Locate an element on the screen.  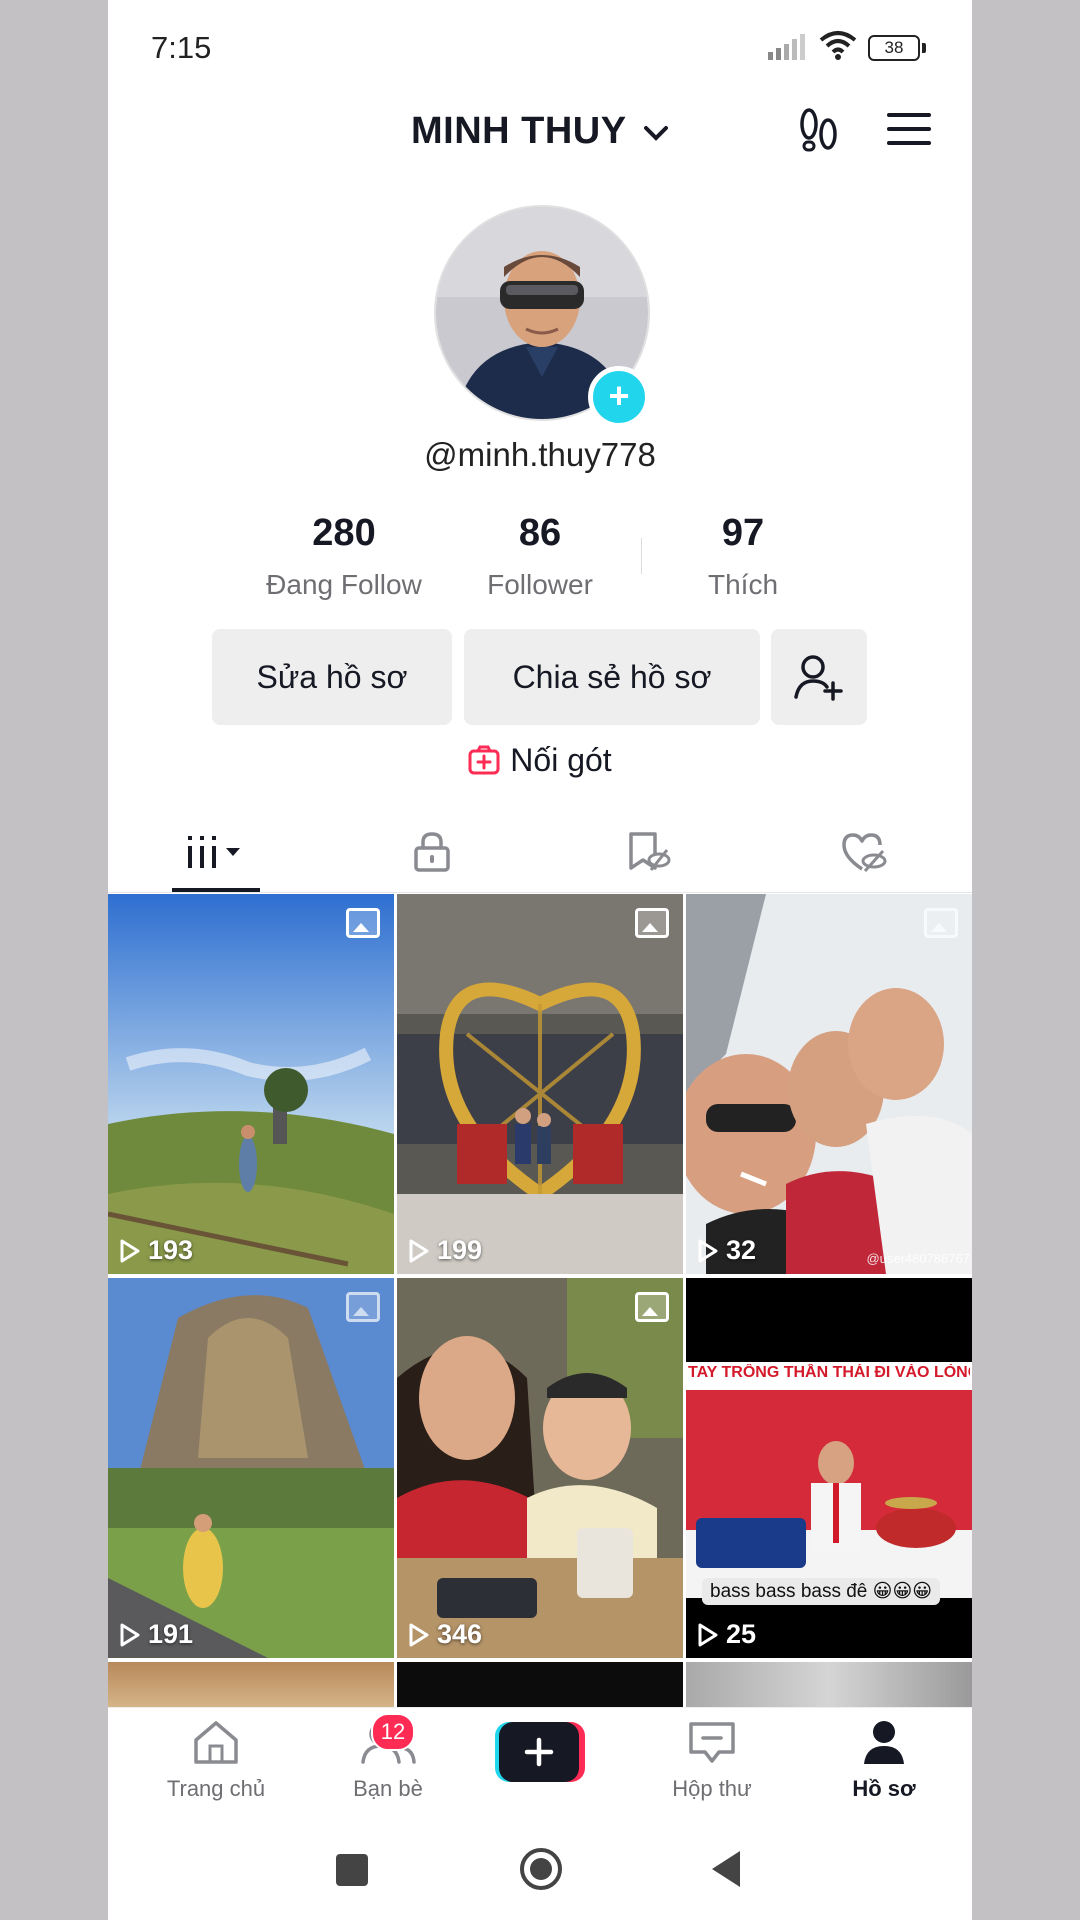
nav-home-label: Trang chủ is located at coordinates (216, 1788).